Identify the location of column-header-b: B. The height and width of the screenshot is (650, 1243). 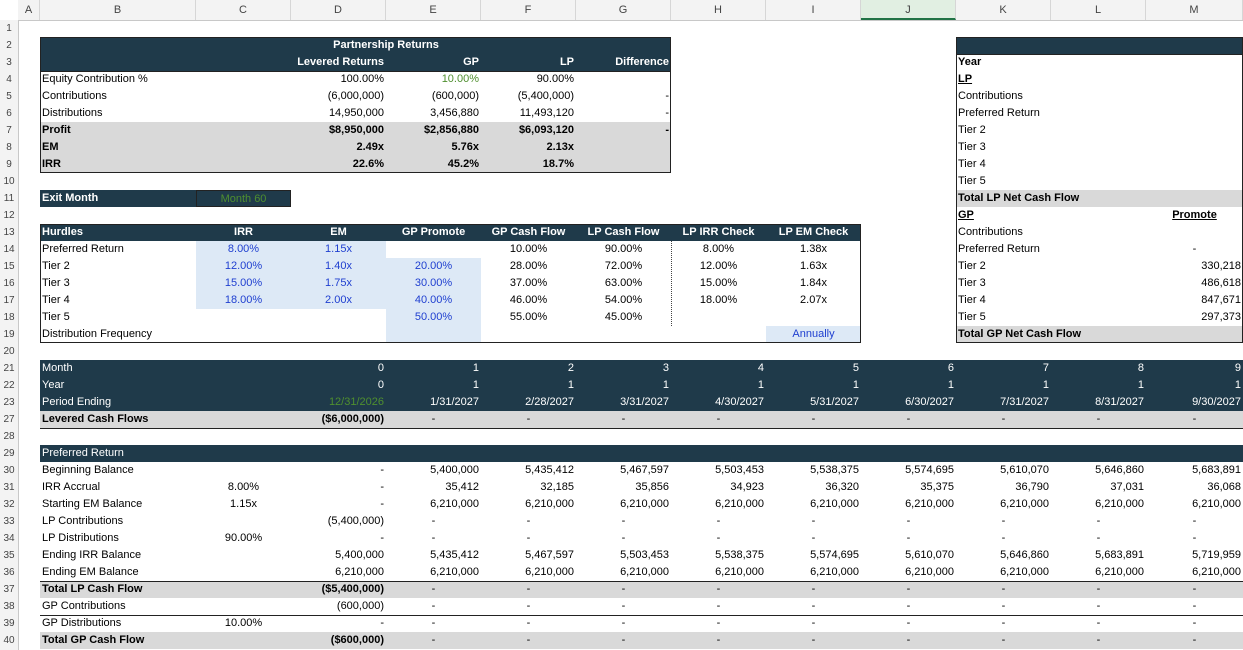
(118, 10).